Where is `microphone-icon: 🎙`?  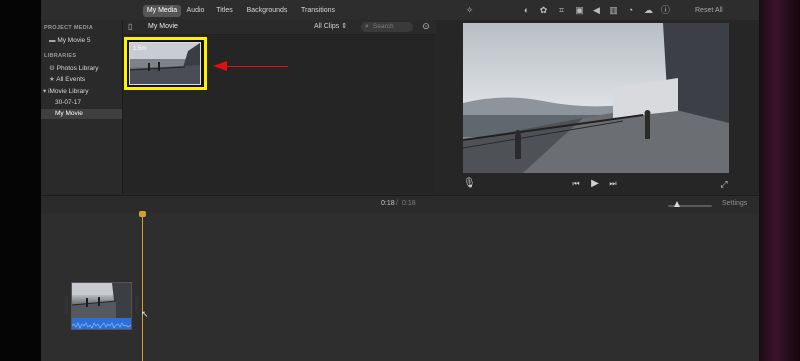
microphone-icon: 🎙 is located at coordinates (469, 184).